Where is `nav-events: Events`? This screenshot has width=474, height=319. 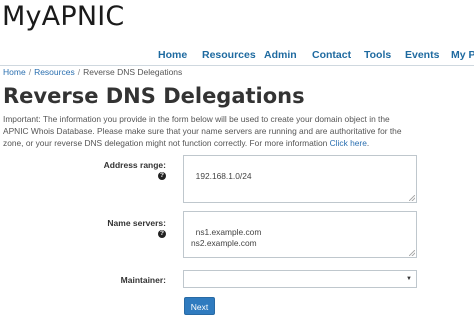 nav-events: Events is located at coordinates (422, 55).